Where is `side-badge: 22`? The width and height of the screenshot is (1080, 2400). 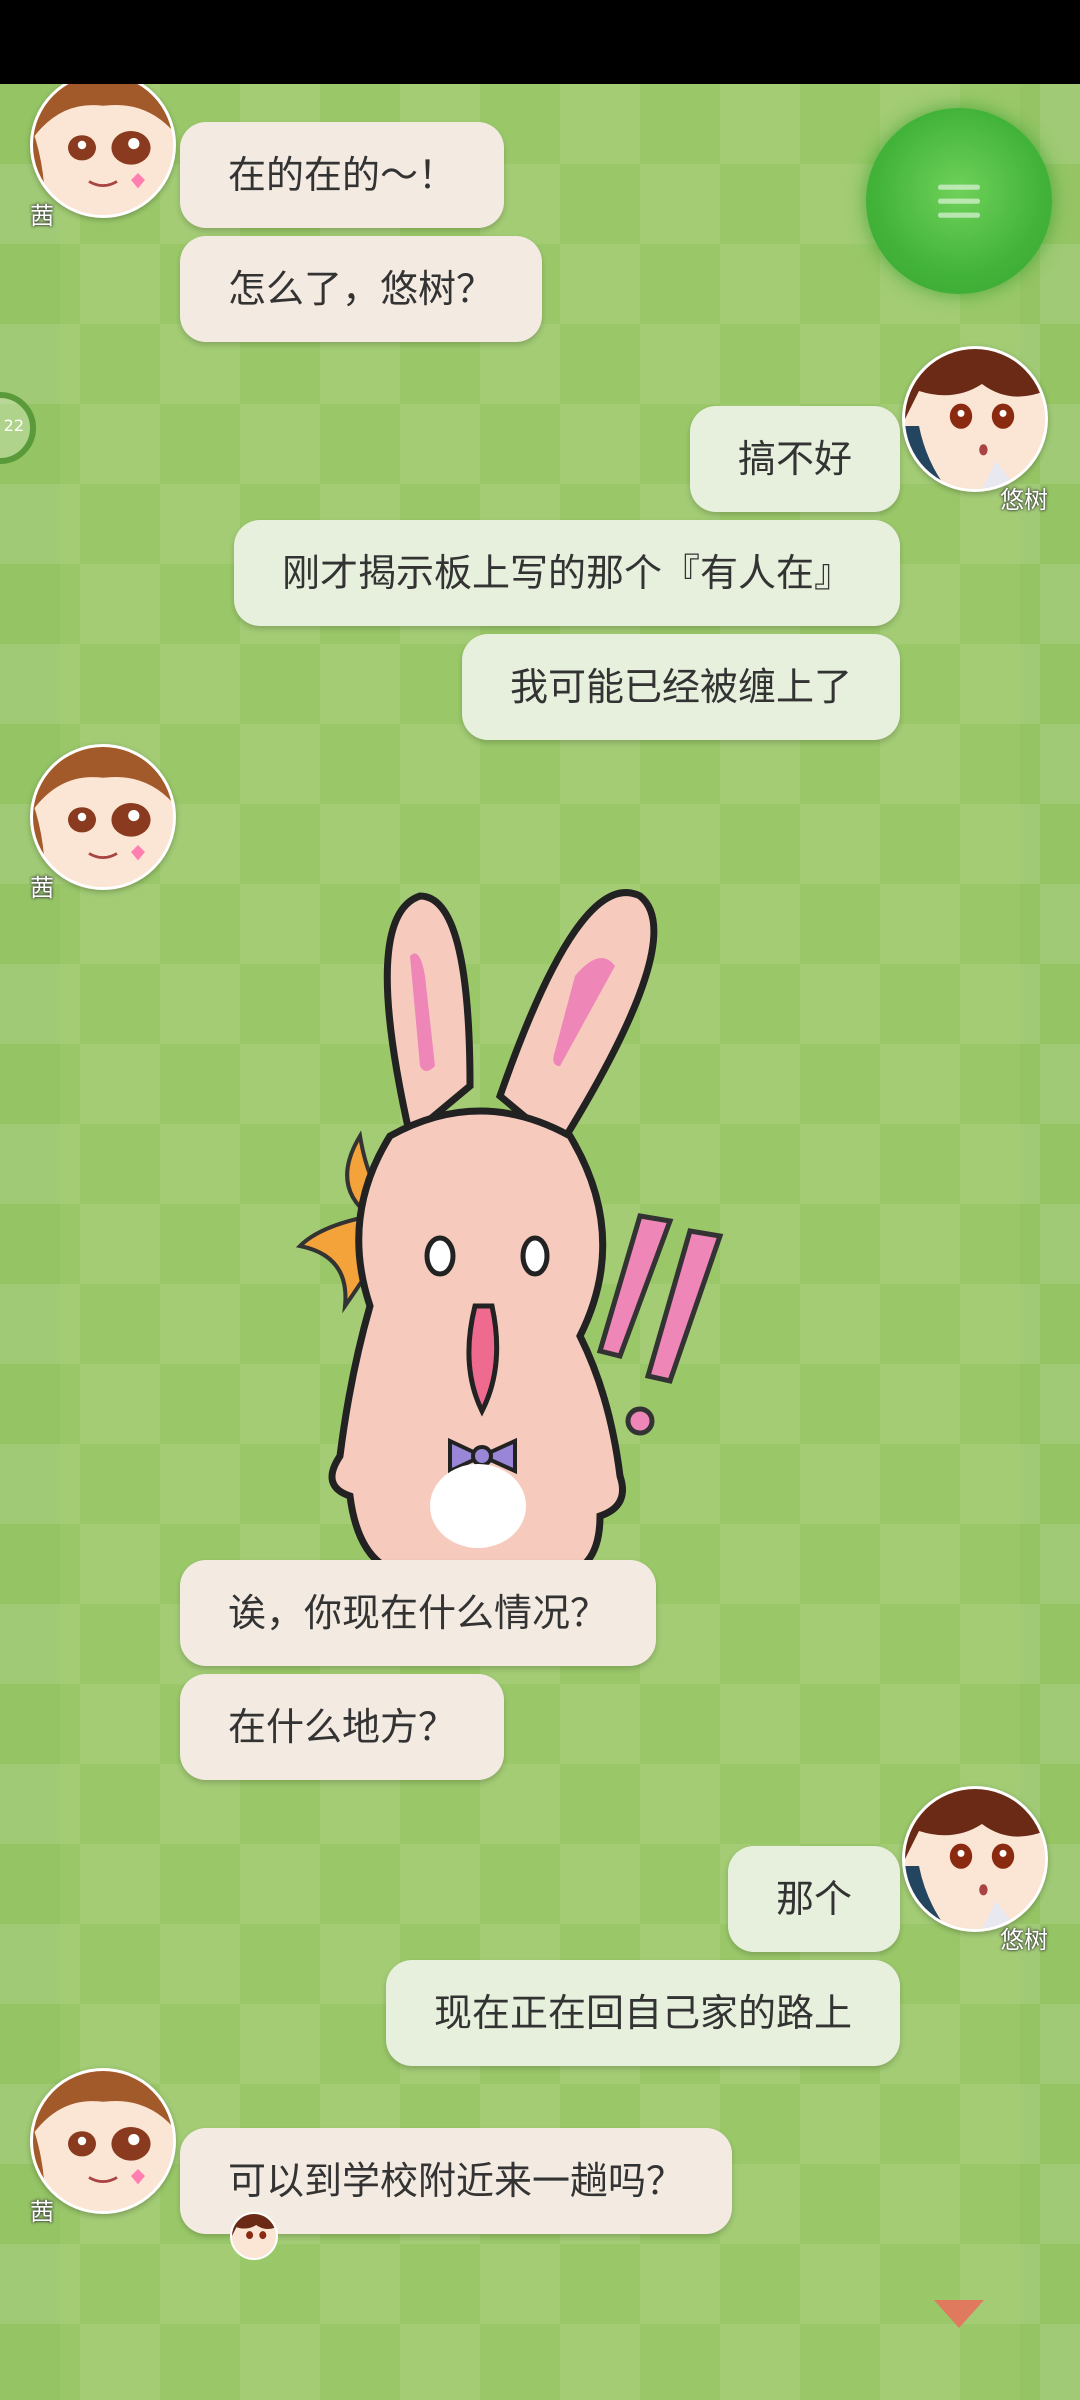
side-badge: 22 is located at coordinates (18, 428).